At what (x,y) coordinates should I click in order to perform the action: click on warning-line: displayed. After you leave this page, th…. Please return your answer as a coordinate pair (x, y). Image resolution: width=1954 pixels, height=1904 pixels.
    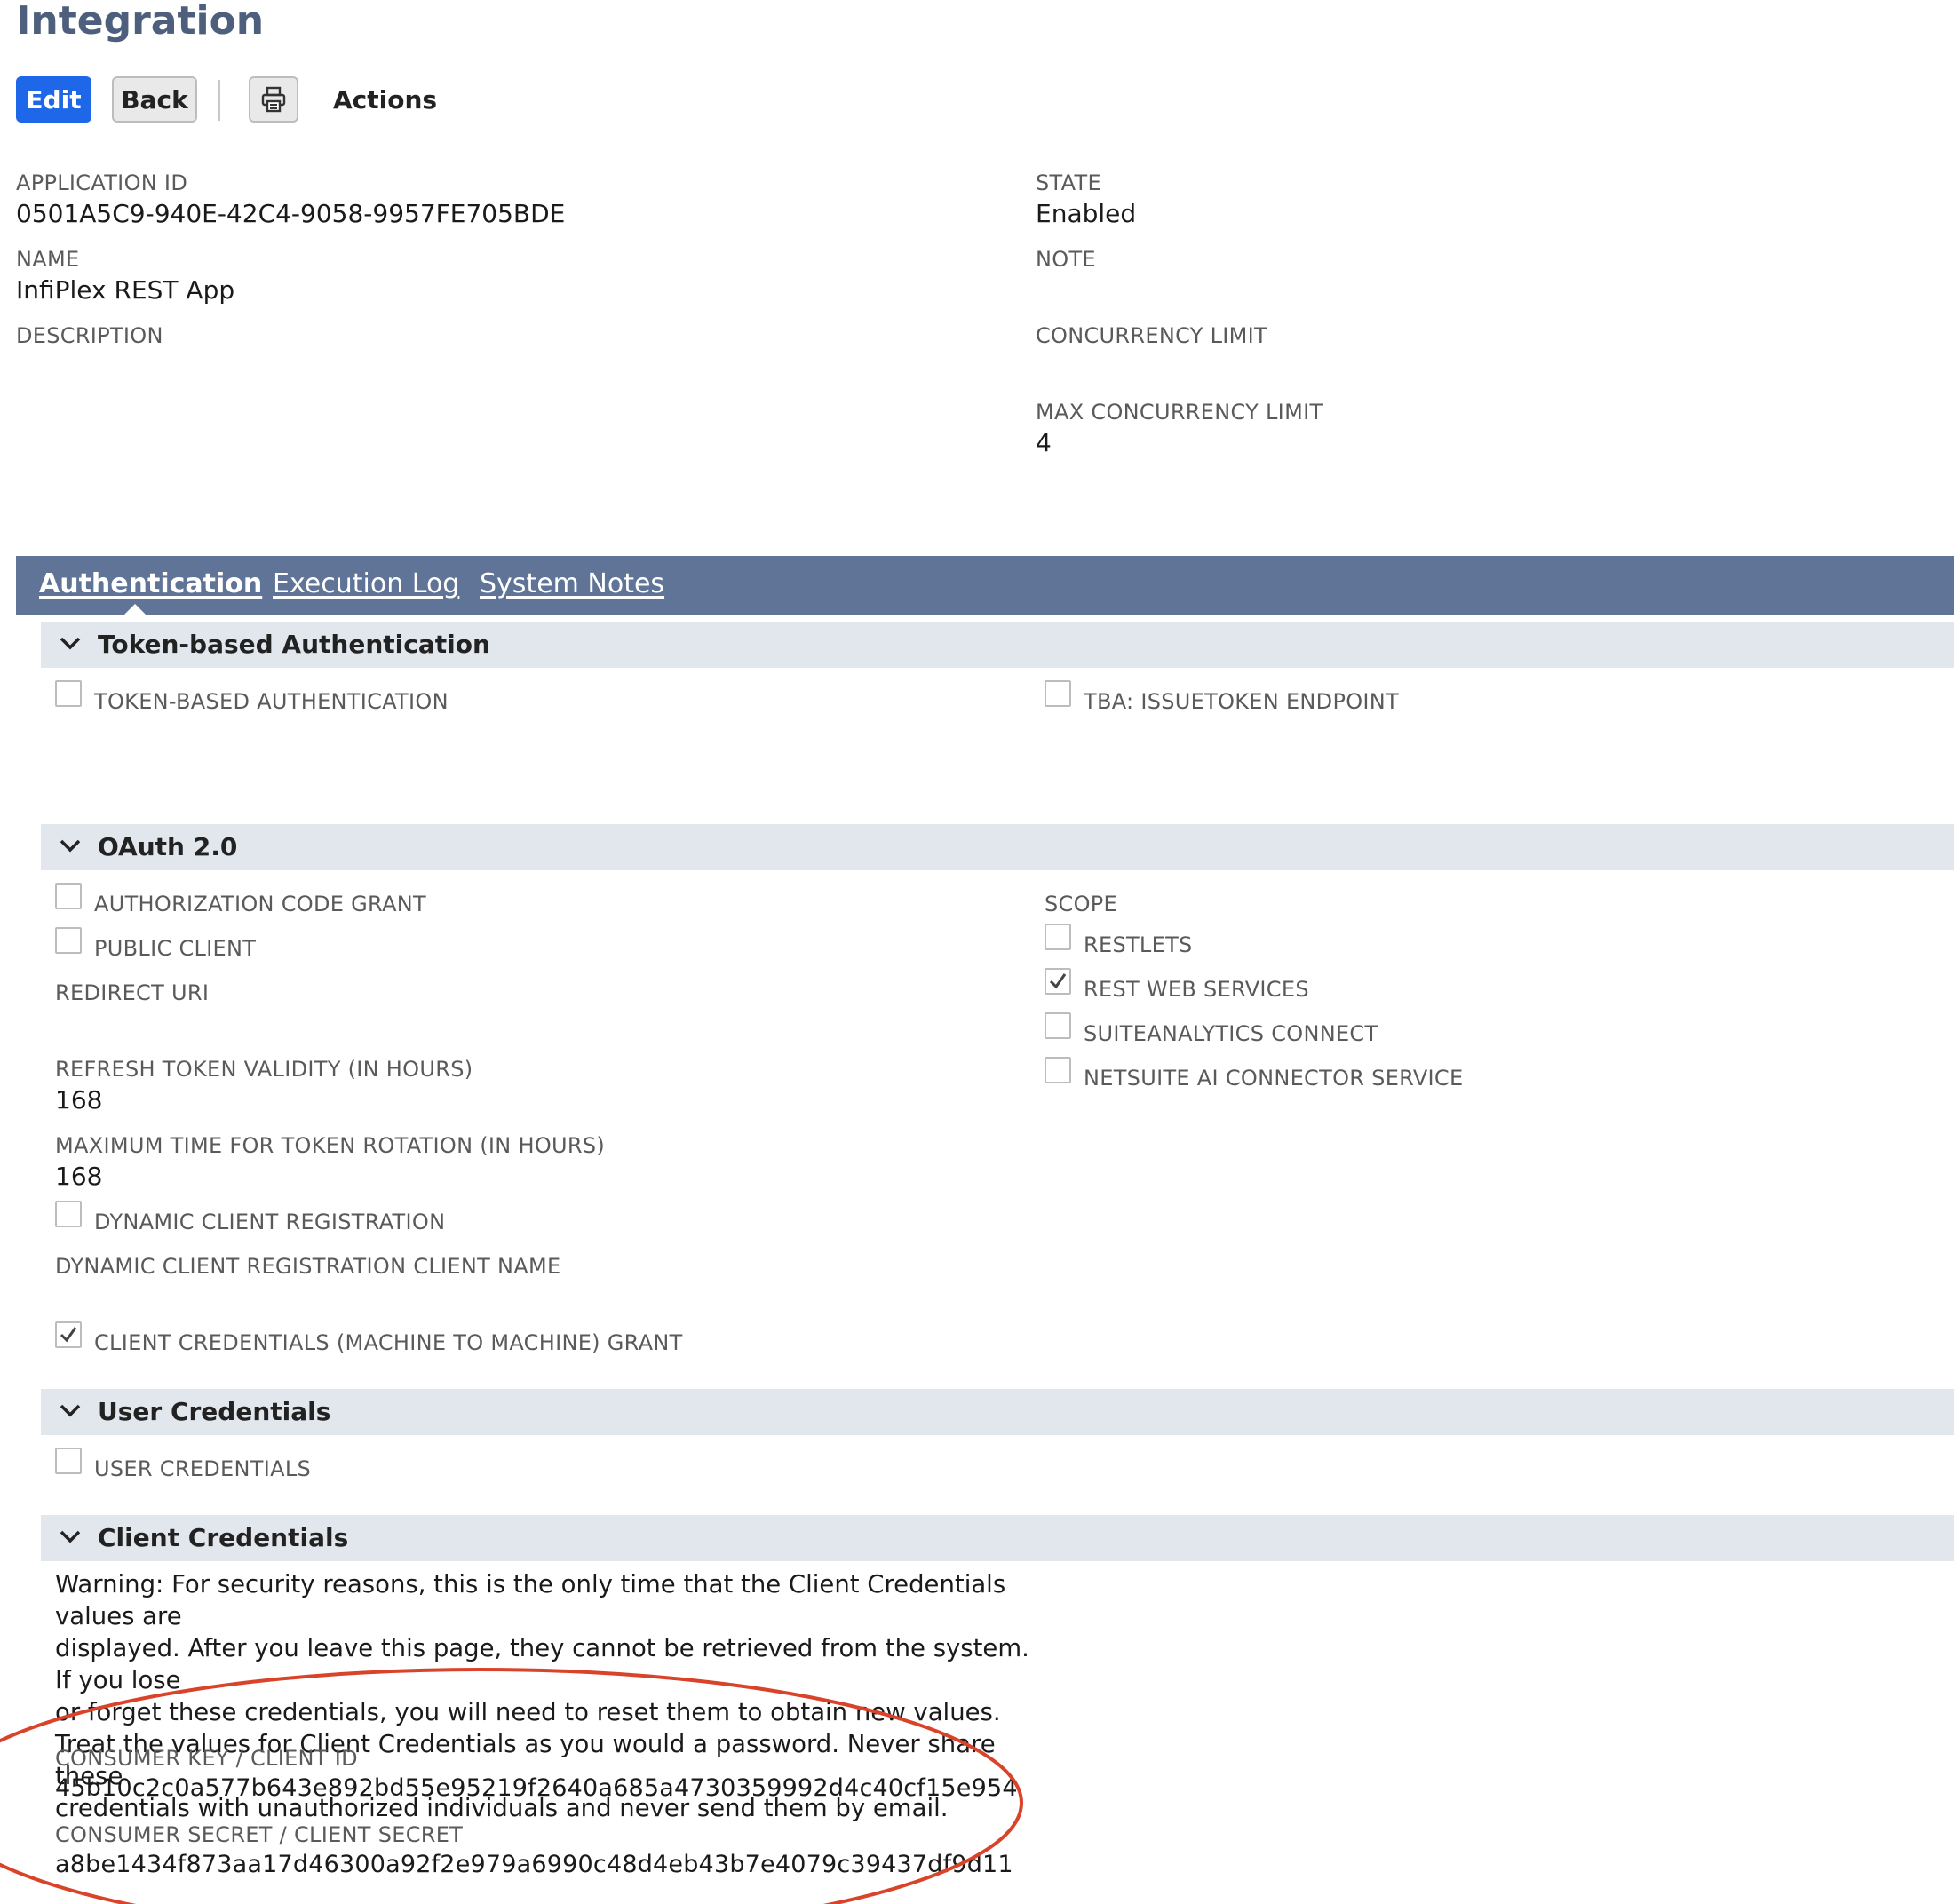
    Looking at the image, I should click on (542, 1664).